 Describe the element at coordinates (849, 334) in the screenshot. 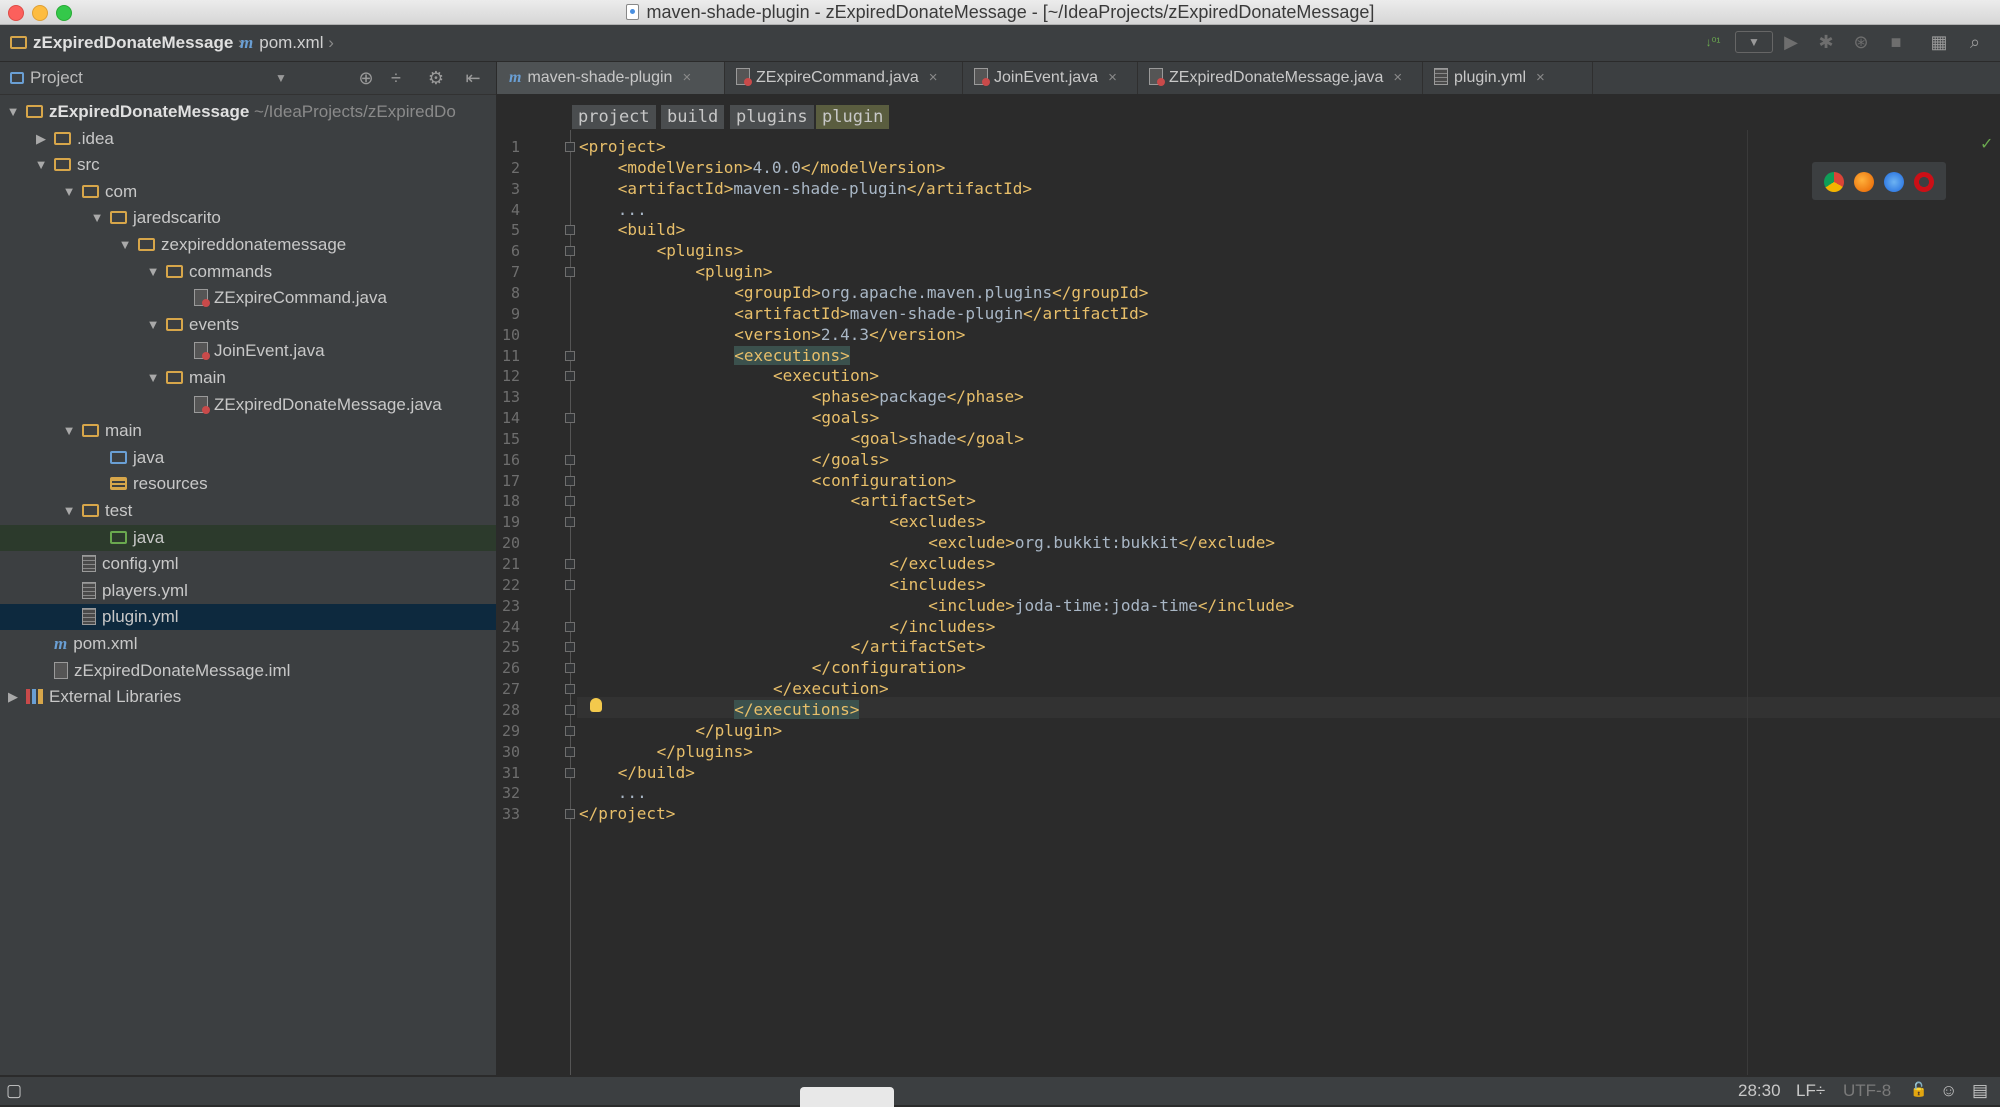

I see `code-line: <version>2.4.3</version>` at that location.